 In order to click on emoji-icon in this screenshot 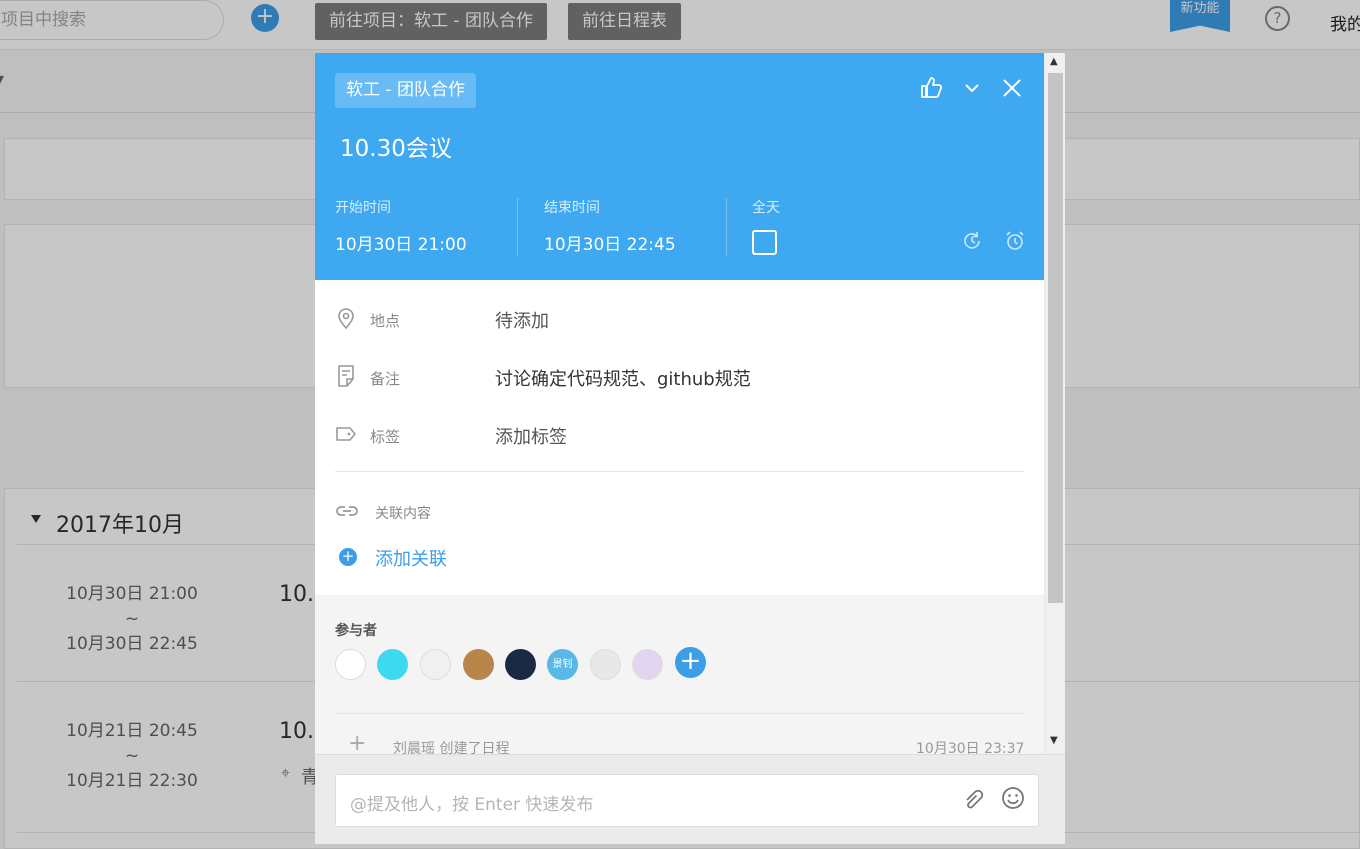, I will do `click(1013, 798)`.